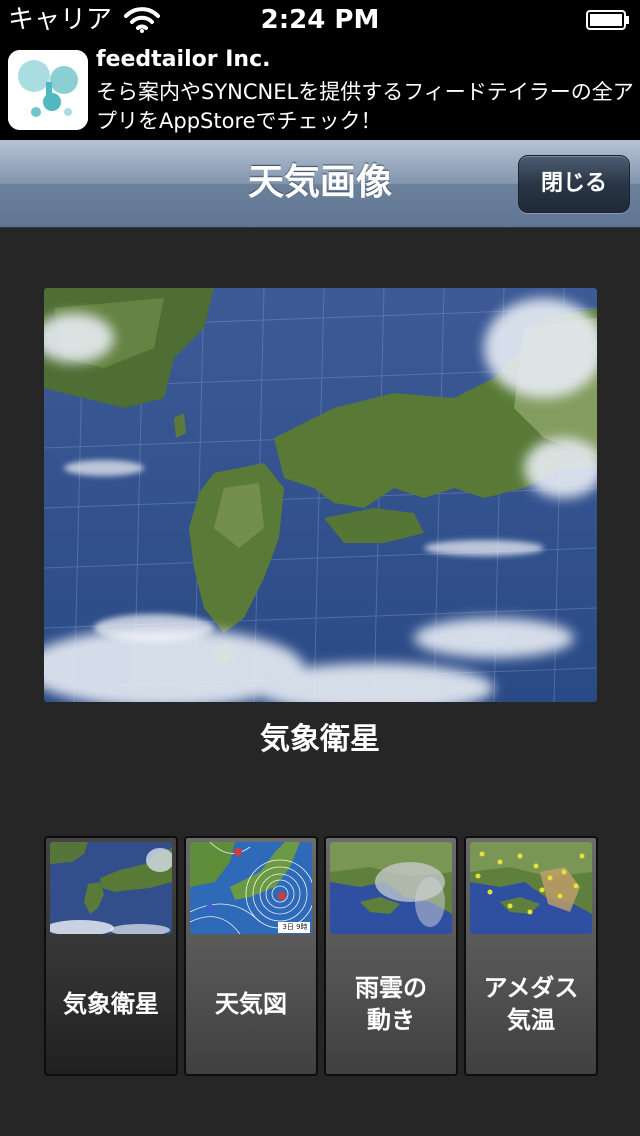 The height and width of the screenshot is (1136, 640). Describe the element at coordinates (251, 888) in the screenshot. I see `weather-map-thumbnail-image: 3日 9時` at that location.